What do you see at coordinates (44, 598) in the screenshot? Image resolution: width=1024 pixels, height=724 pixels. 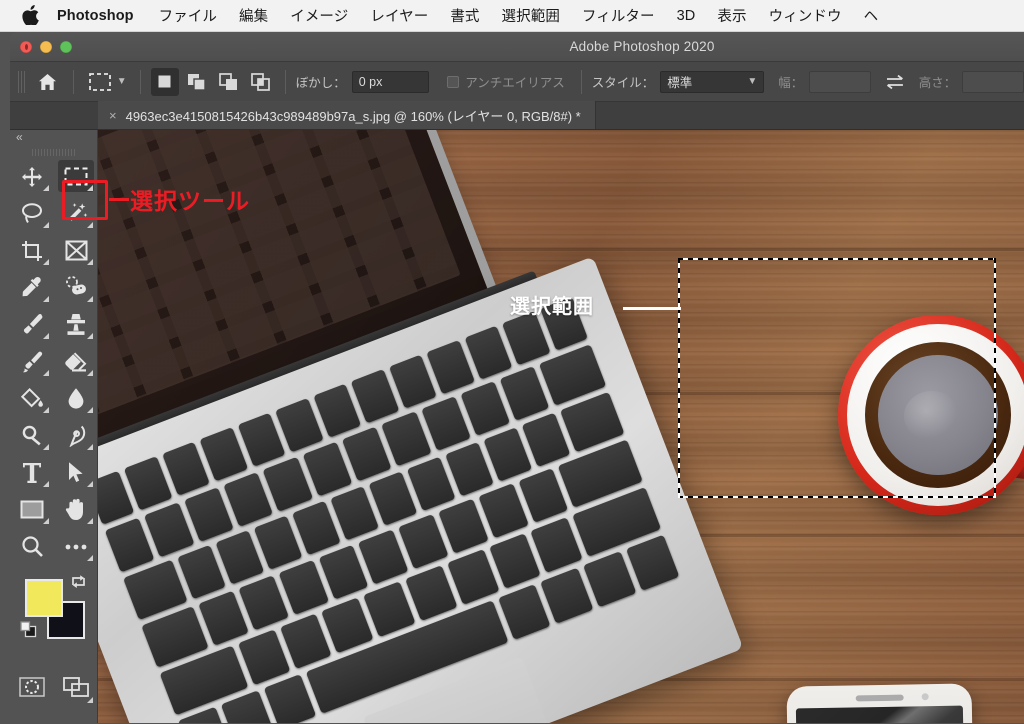 I see `foreground-color-swatch` at bounding box center [44, 598].